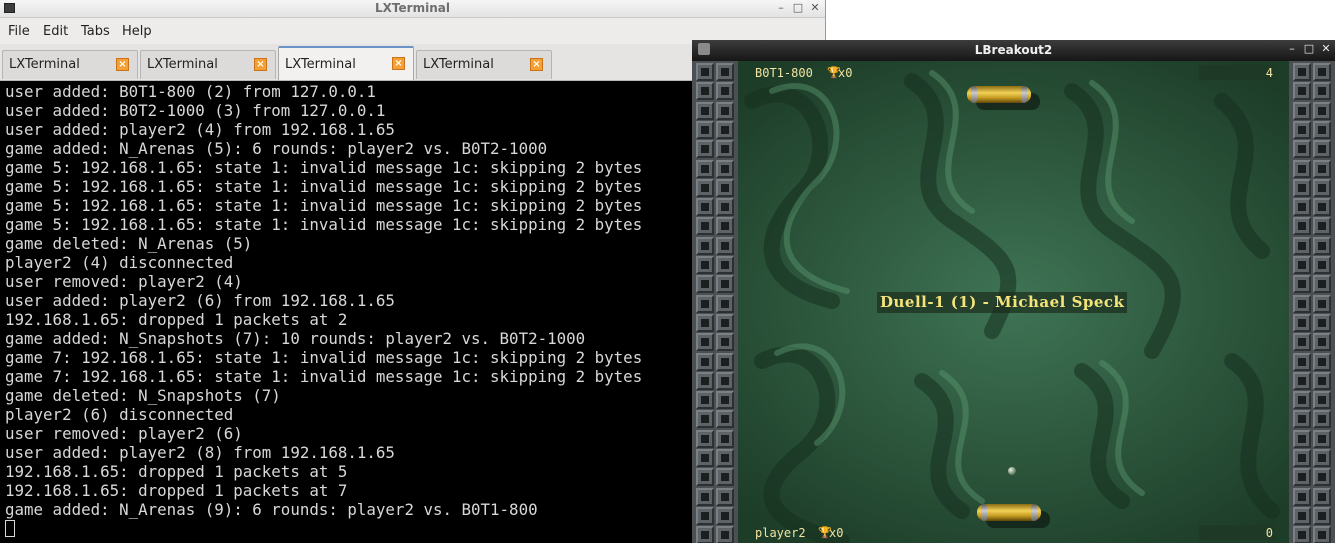 Image resolution: width=1335 pixels, height=543 pixels. I want to click on terminal-cursor, so click(10, 528).